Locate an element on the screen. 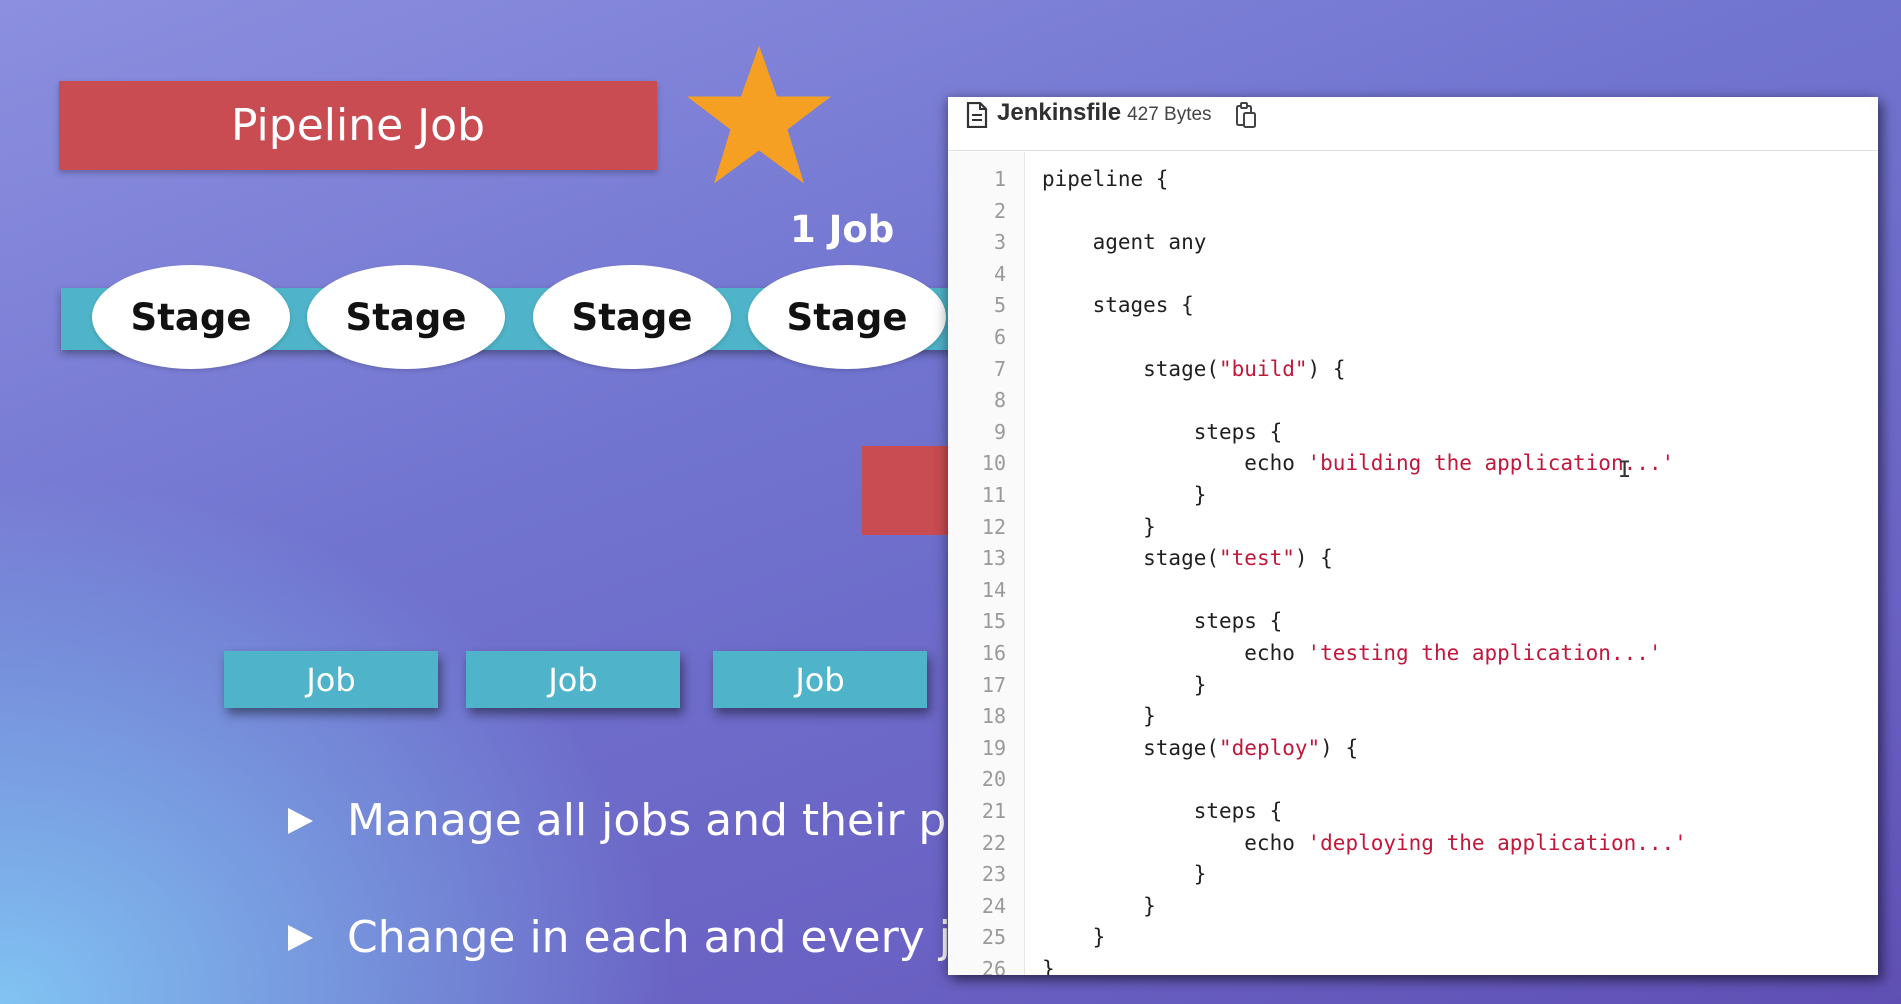 Image resolution: width=1901 pixels, height=1004 pixels. code-text: stage("deploy") { is located at coordinates (1200, 749).